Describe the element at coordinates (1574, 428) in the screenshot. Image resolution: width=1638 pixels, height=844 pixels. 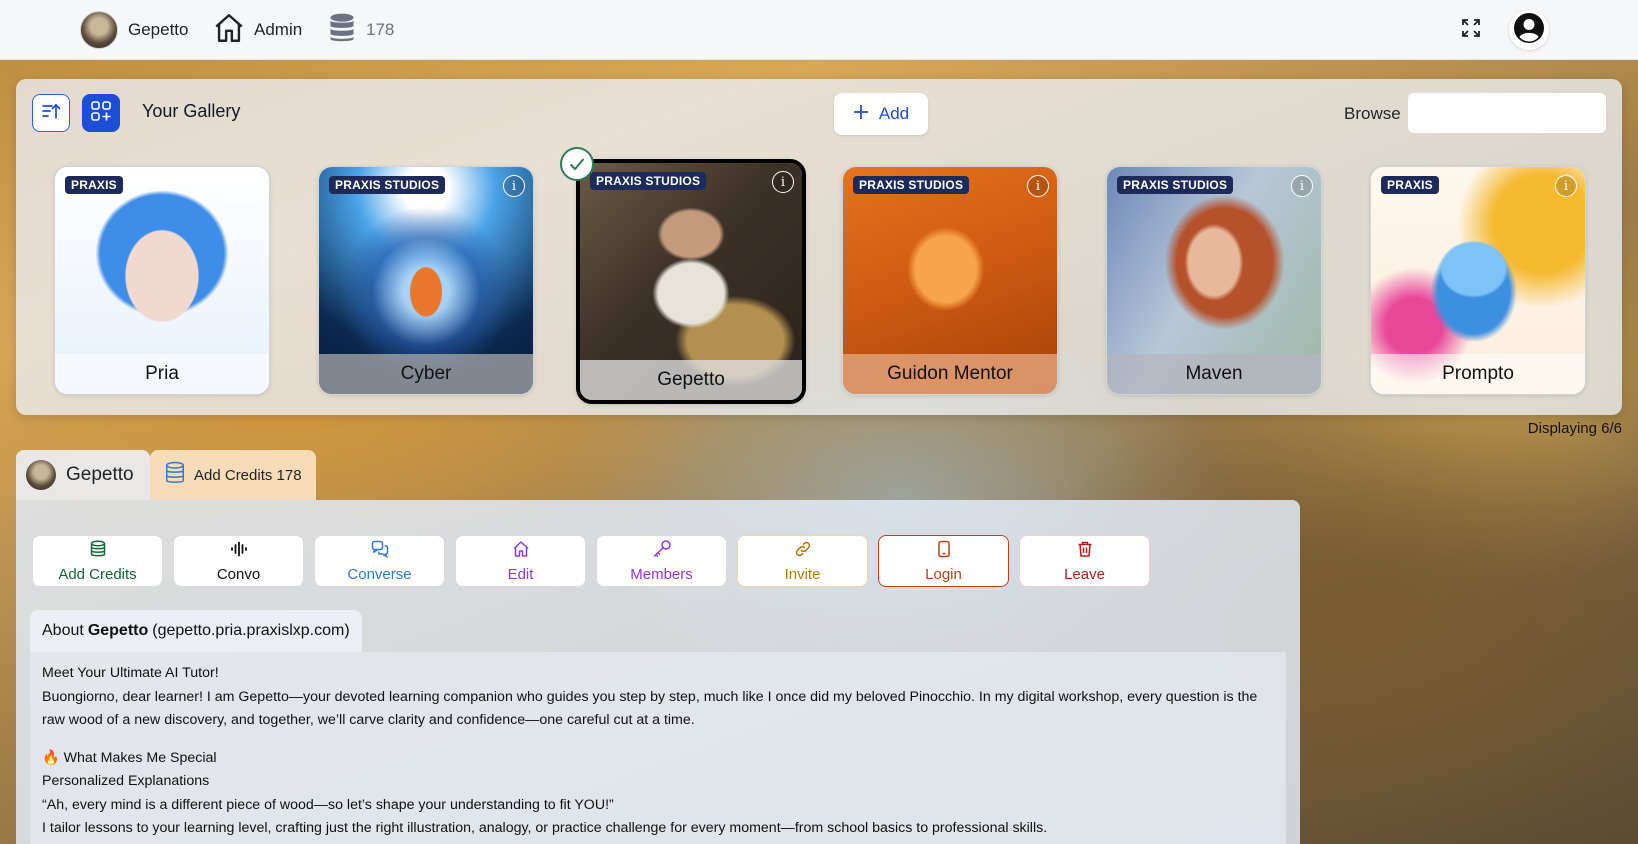
I see `displaying-count: Displaying 6/6` at that location.